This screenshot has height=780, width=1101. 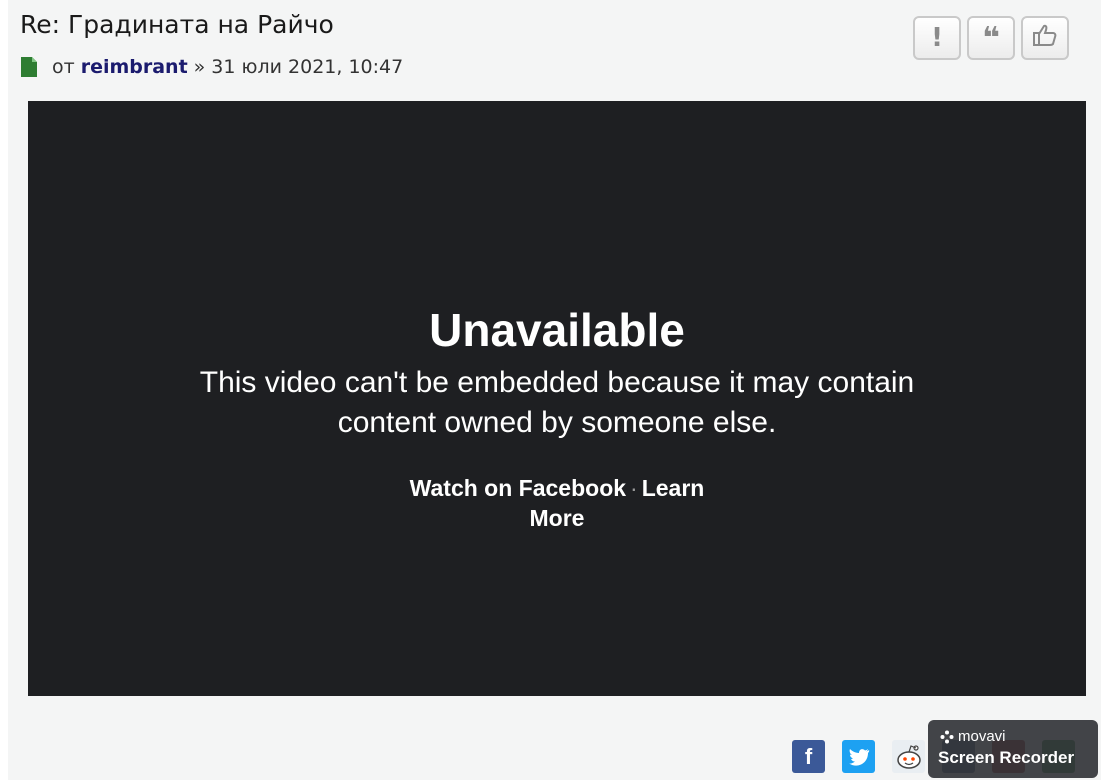 I want to click on exclamation-icon: !, so click(x=937, y=38).